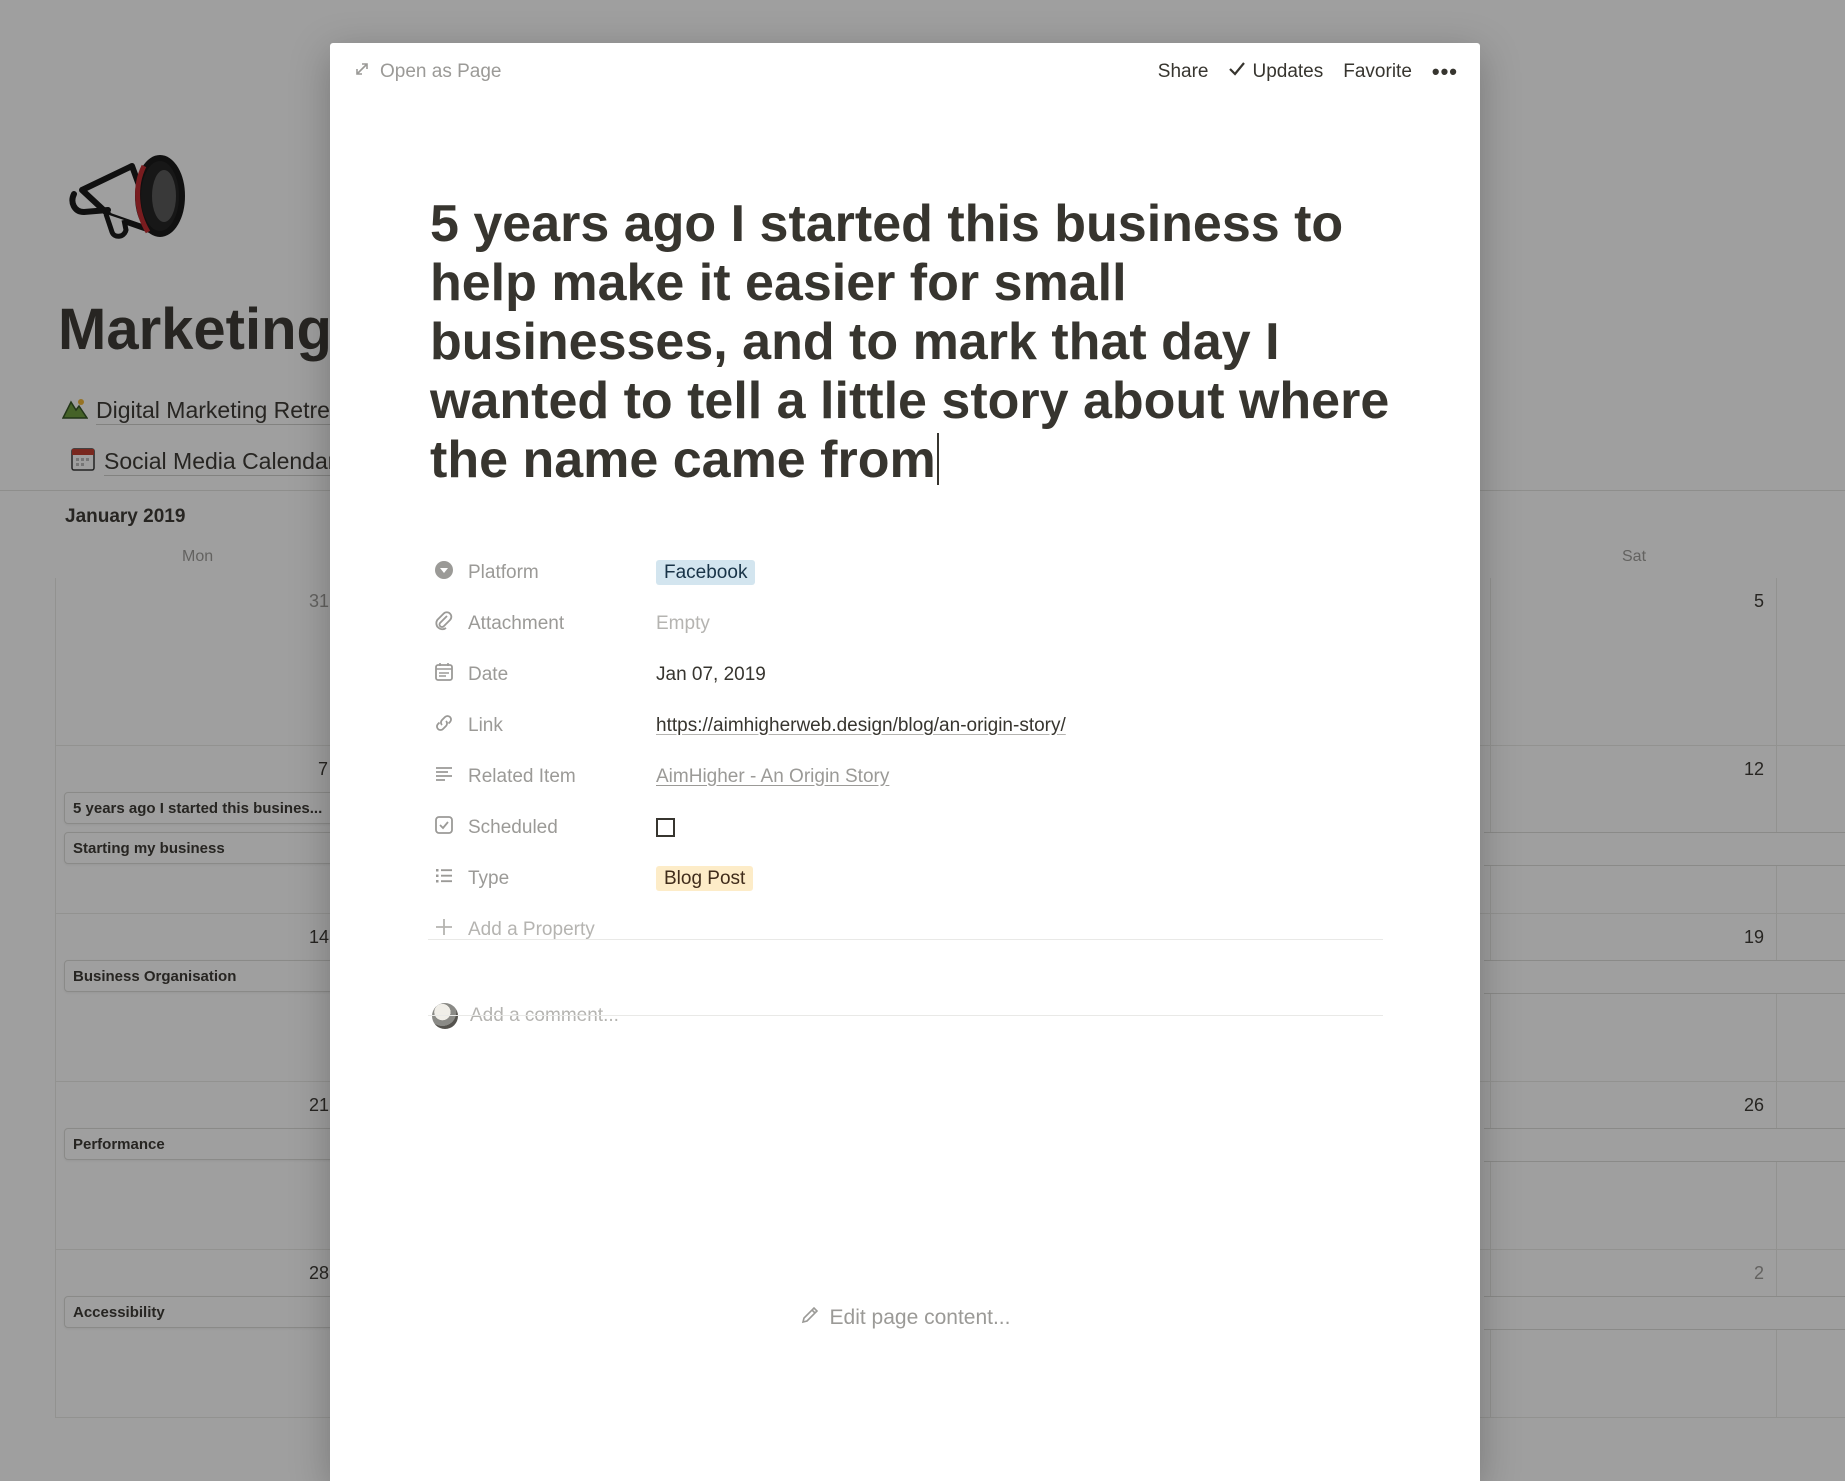  What do you see at coordinates (910, 827) in the screenshot?
I see `property-scheduled: Scheduled` at bounding box center [910, 827].